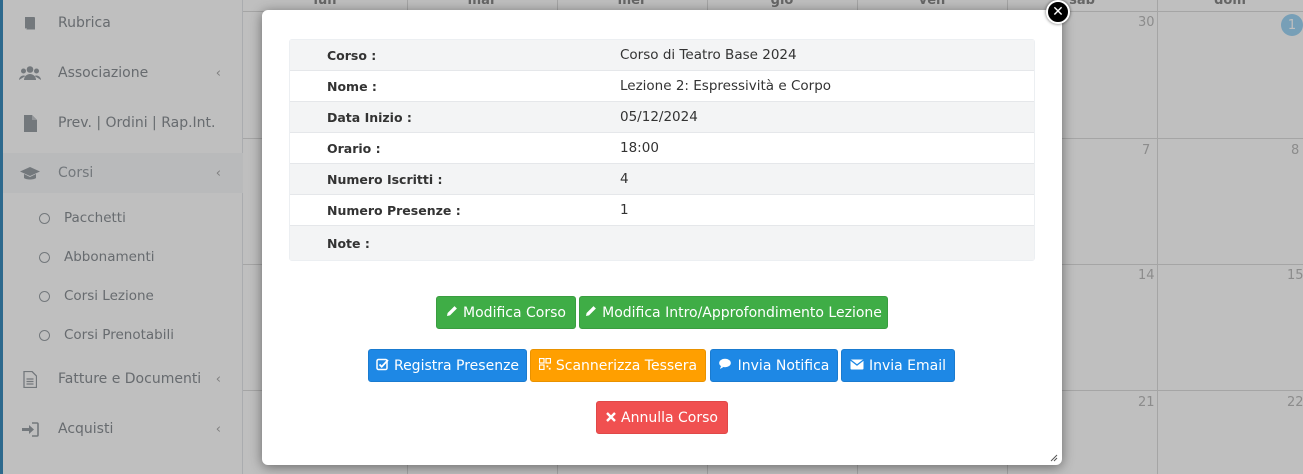  I want to click on registra-presenze-button: Registra Presenze, so click(447, 365).